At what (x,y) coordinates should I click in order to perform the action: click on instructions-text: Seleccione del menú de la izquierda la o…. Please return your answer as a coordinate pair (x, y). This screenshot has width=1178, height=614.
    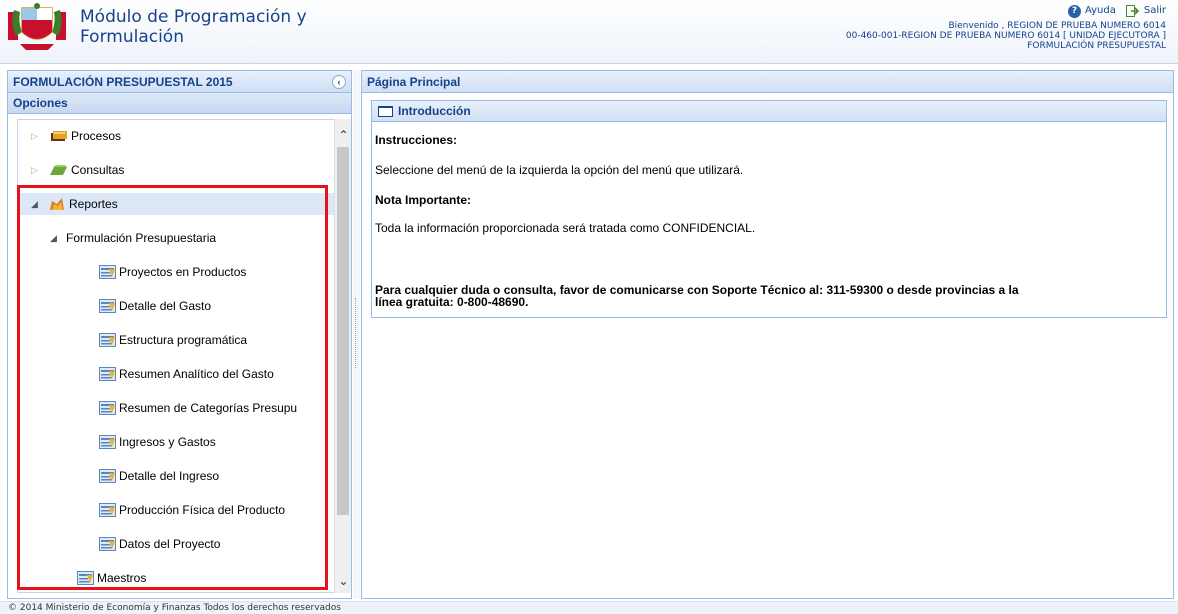
    Looking at the image, I should click on (559, 170).